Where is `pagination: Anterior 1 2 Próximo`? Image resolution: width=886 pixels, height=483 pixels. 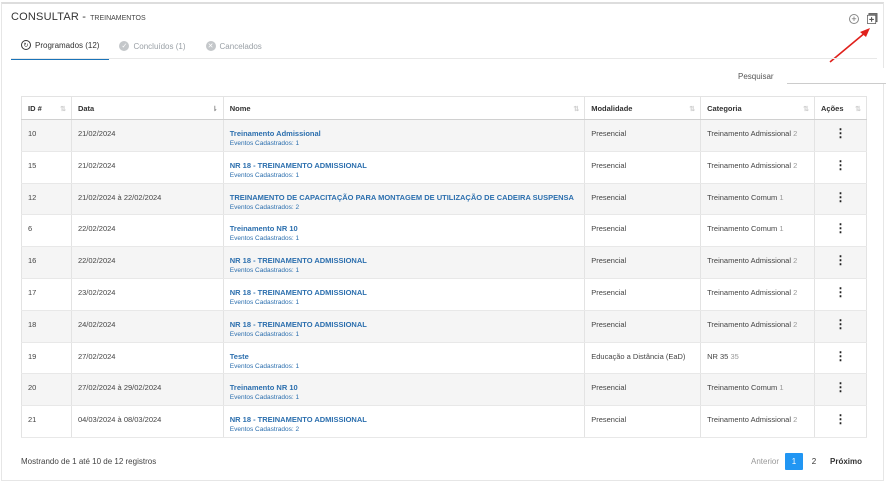
pagination: Anterior 1 2 Próximo is located at coordinates (807, 461).